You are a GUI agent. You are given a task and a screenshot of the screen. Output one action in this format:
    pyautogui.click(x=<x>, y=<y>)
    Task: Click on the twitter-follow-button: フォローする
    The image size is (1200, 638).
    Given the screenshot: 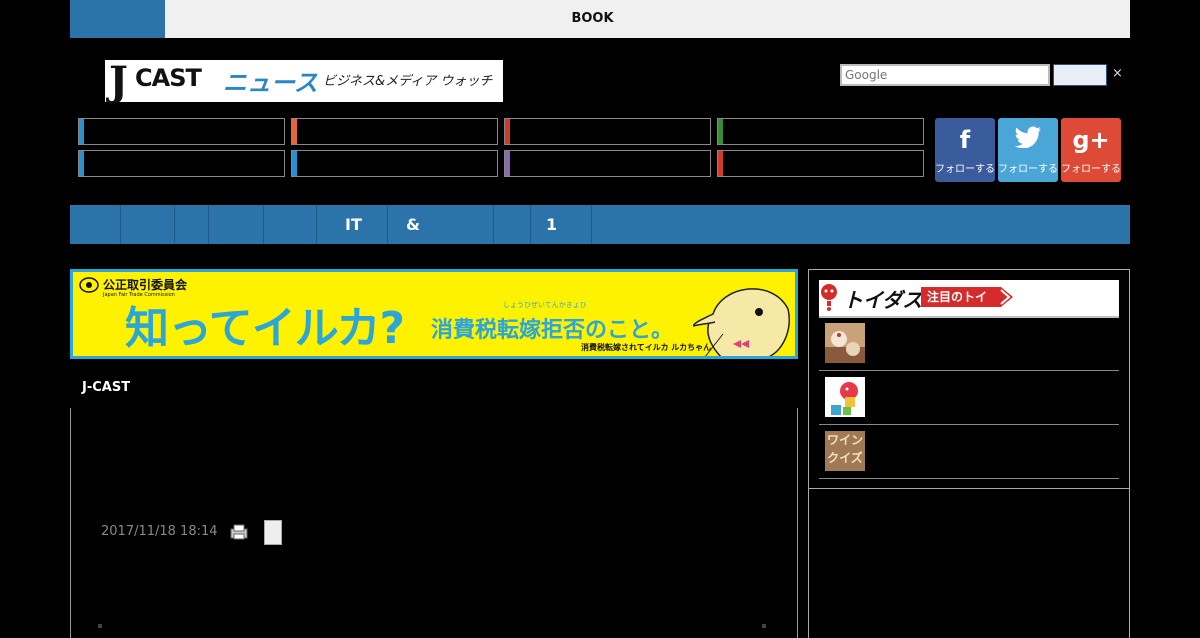 What is the action you would take?
    pyautogui.click(x=1028, y=150)
    